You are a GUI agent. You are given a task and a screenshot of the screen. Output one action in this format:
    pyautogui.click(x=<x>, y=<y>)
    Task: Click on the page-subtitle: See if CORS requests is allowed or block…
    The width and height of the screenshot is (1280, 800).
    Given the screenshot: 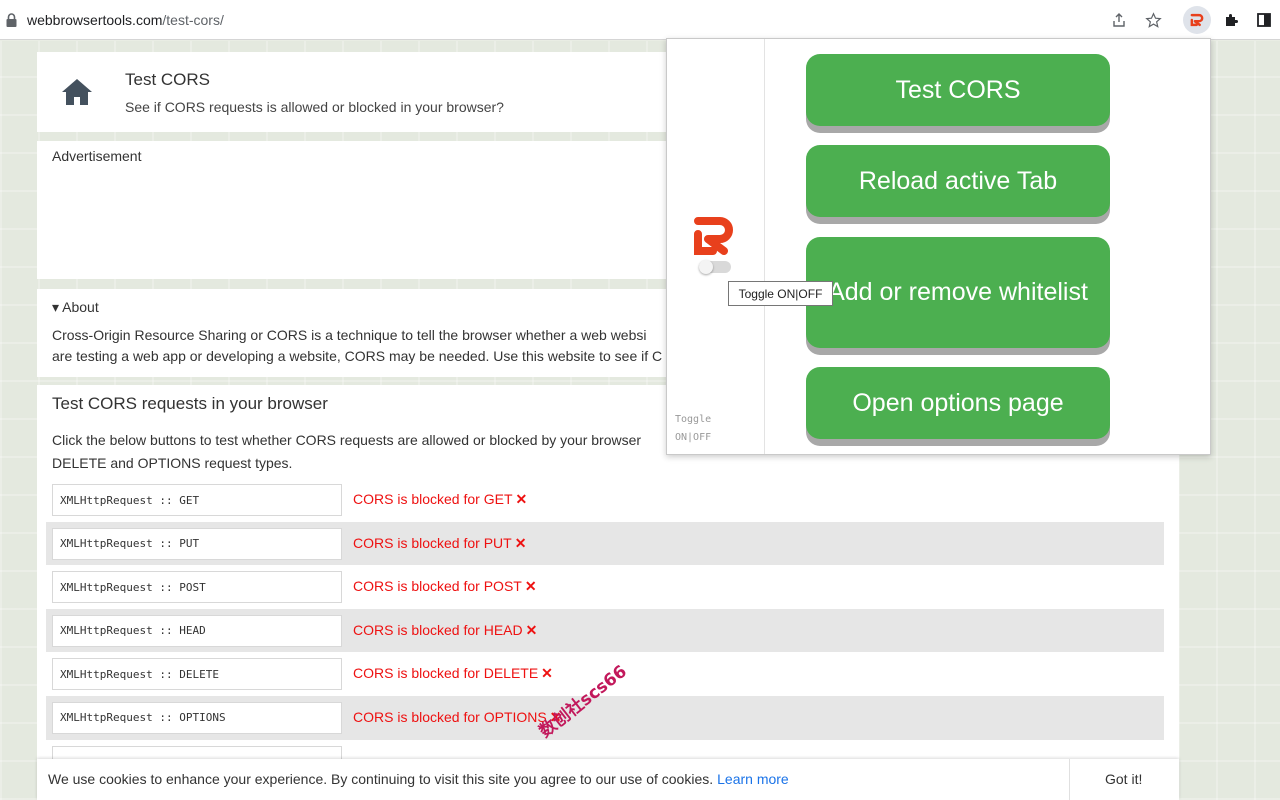 What is the action you would take?
    pyautogui.click(x=314, y=107)
    